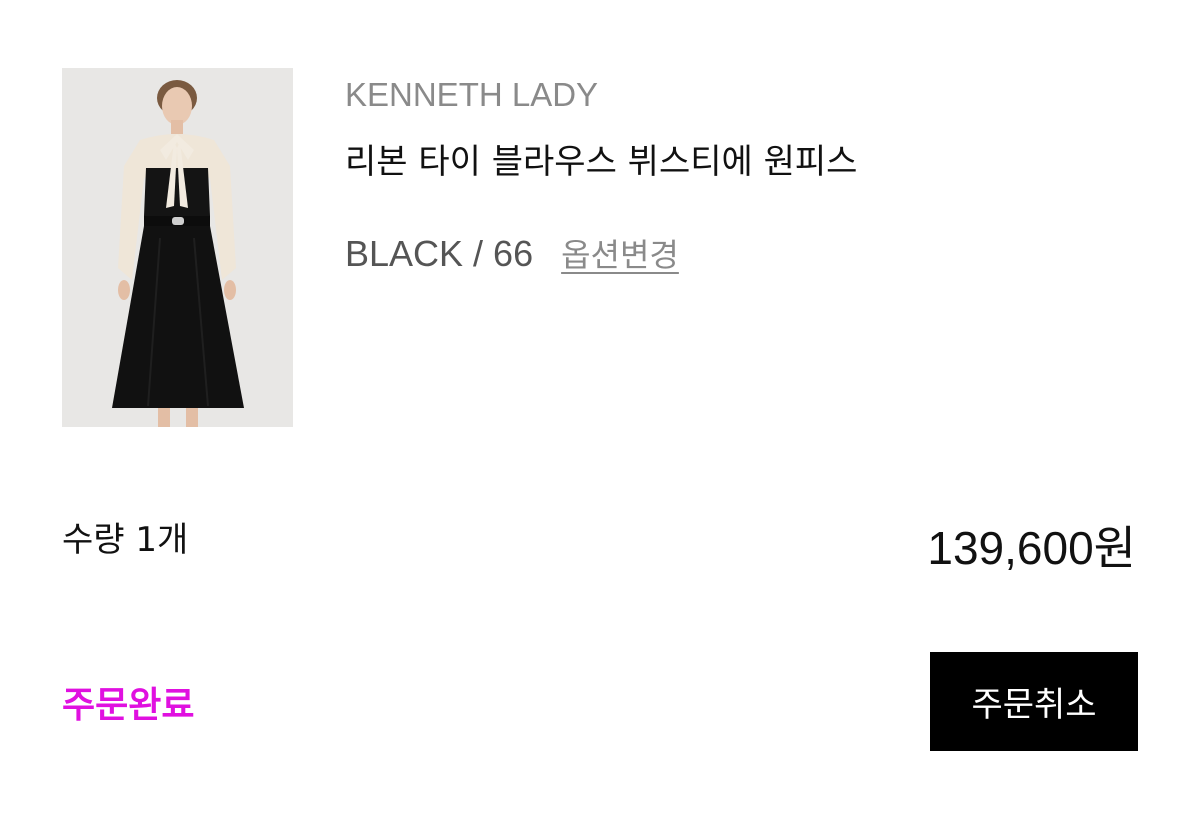 The height and width of the screenshot is (817, 1200). I want to click on dress-photo, so click(177, 247).